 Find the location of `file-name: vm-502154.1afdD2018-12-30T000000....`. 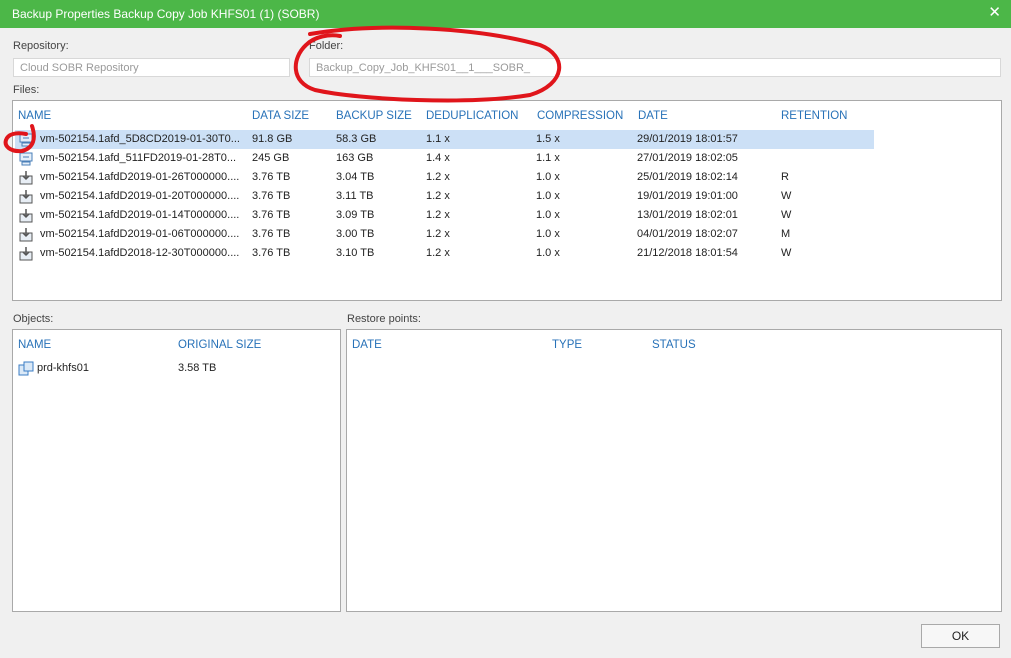

file-name: vm-502154.1afdD2018-12-30T000000.... is located at coordinates (140, 253).